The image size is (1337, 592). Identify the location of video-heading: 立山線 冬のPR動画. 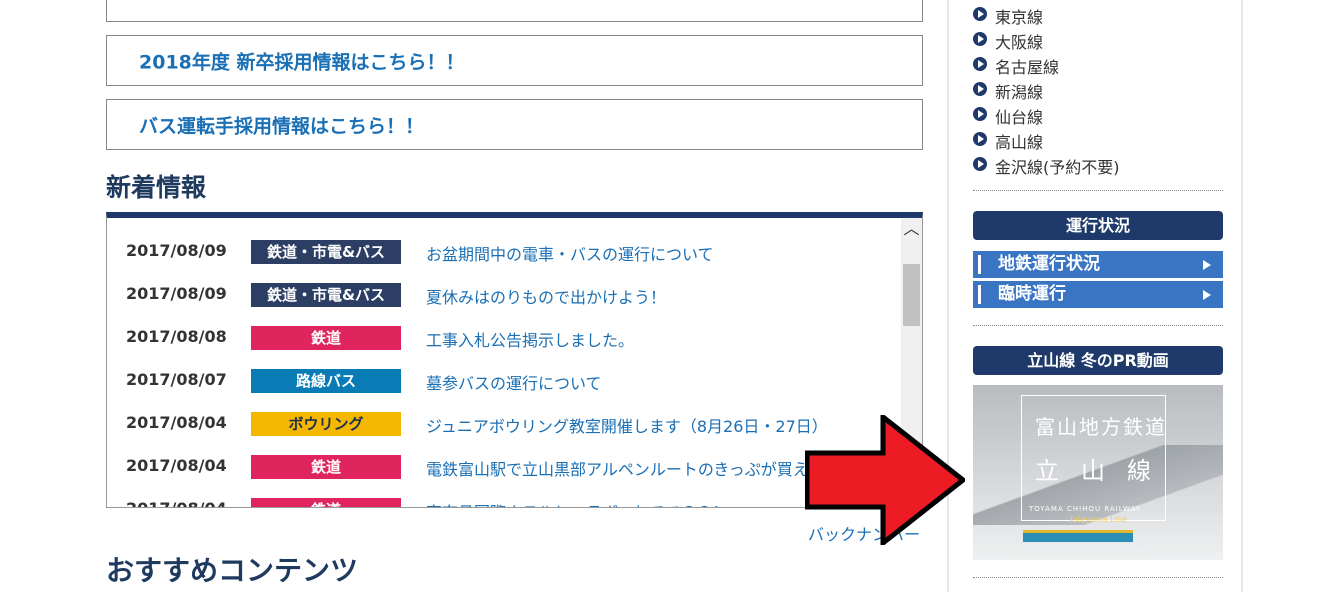
(1098, 360).